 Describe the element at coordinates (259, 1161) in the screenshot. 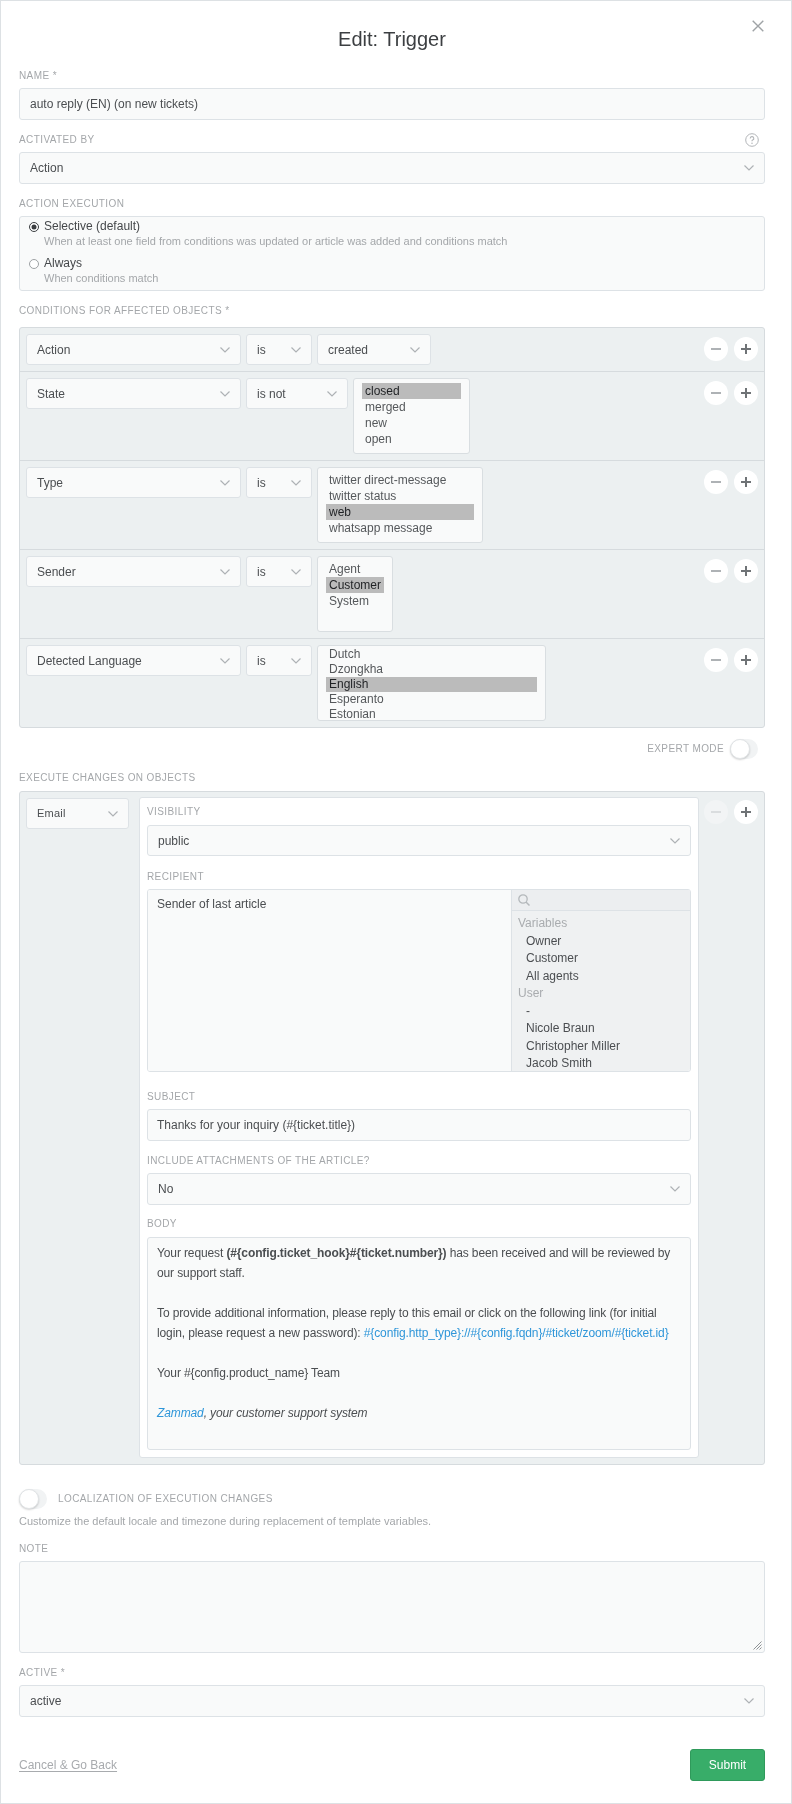

I see `field-label: INCLUDE ATTACHMENTS OF THE ARTICLE?` at that location.